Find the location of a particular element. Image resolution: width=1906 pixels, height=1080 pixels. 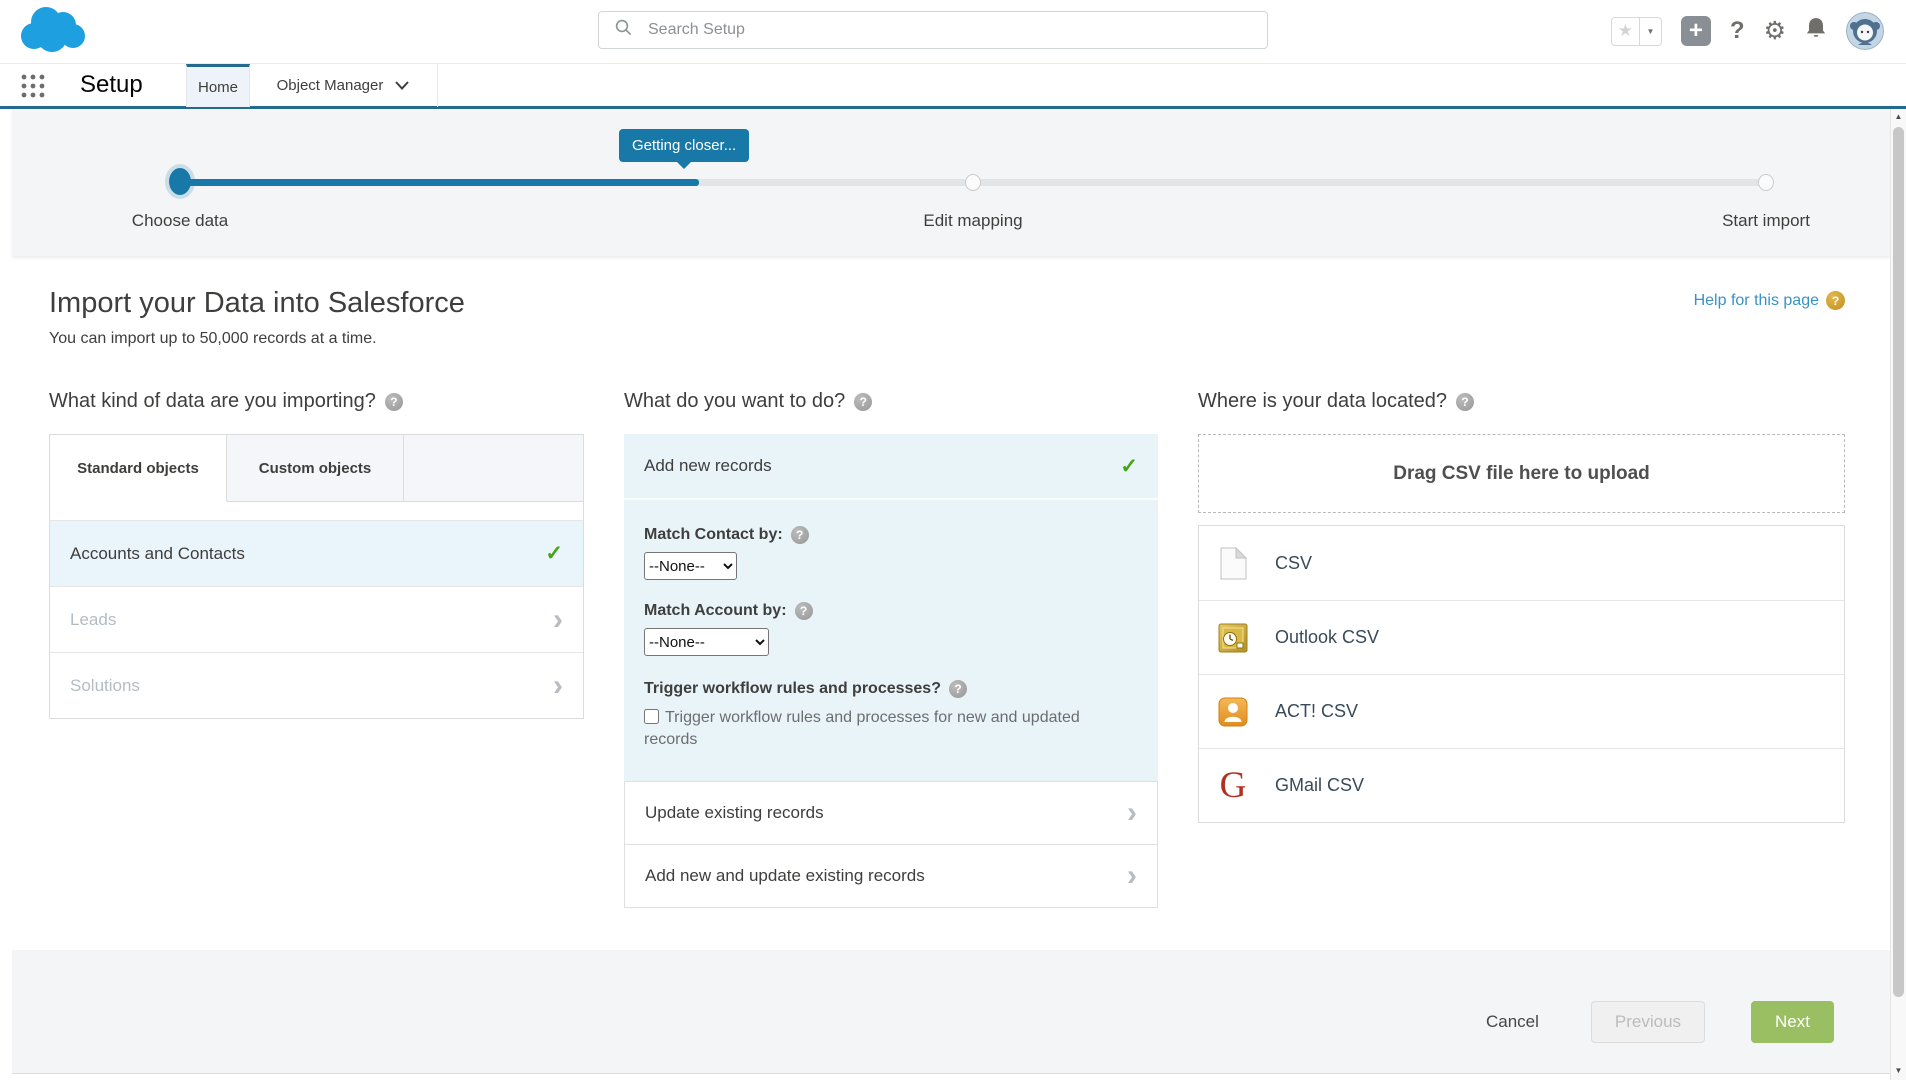

trigger-workflow-checkbox is located at coordinates (651, 716).